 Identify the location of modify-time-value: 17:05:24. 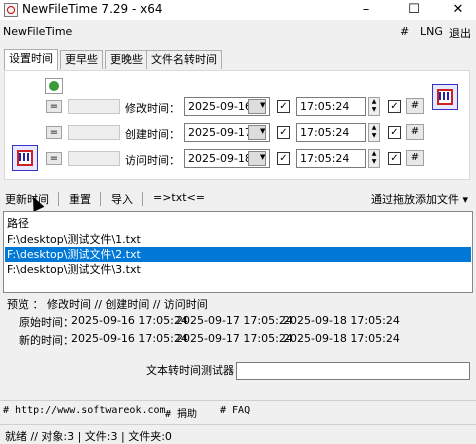
(325, 106).